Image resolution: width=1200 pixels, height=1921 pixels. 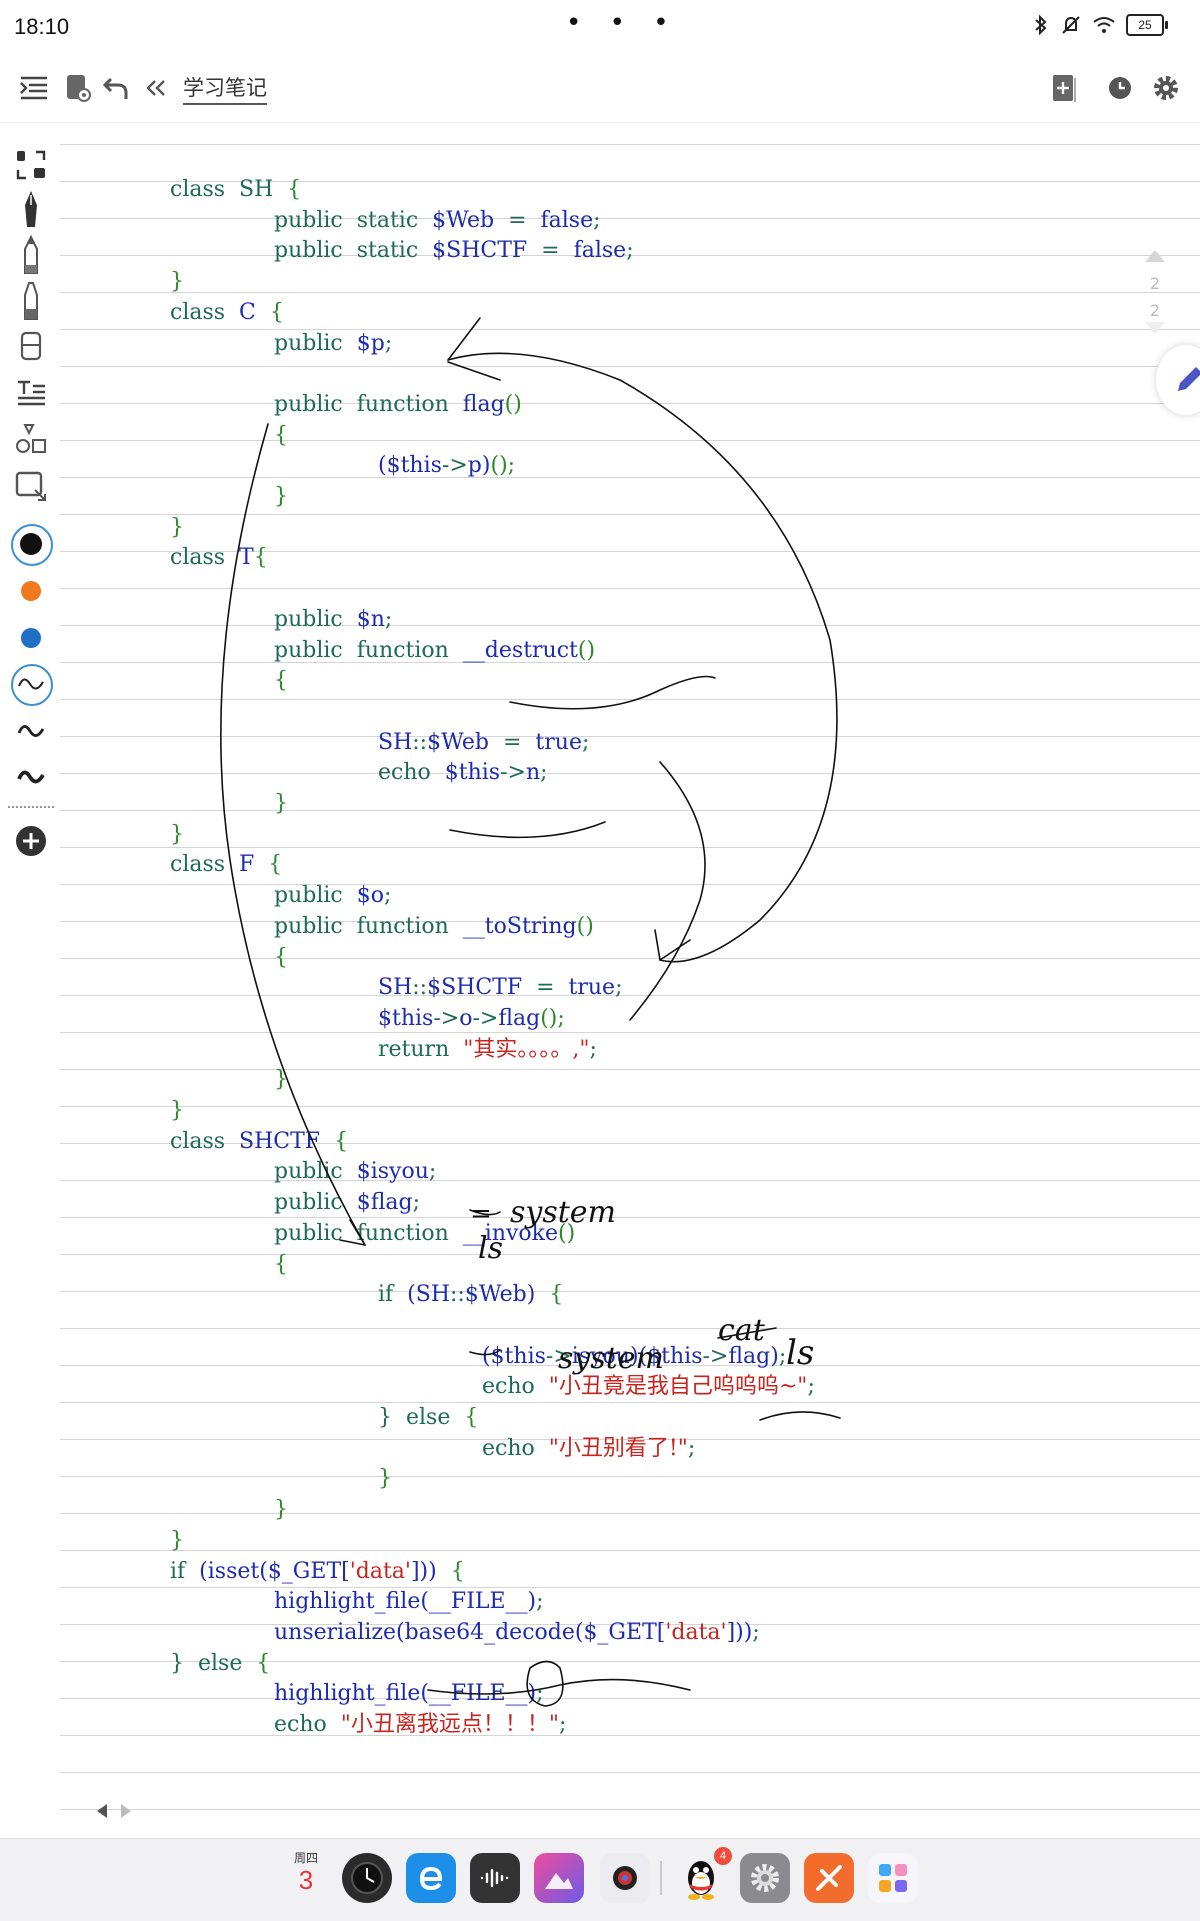 I want to click on code-line: SH::$SHCTF = true;, so click(x=500, y=988).